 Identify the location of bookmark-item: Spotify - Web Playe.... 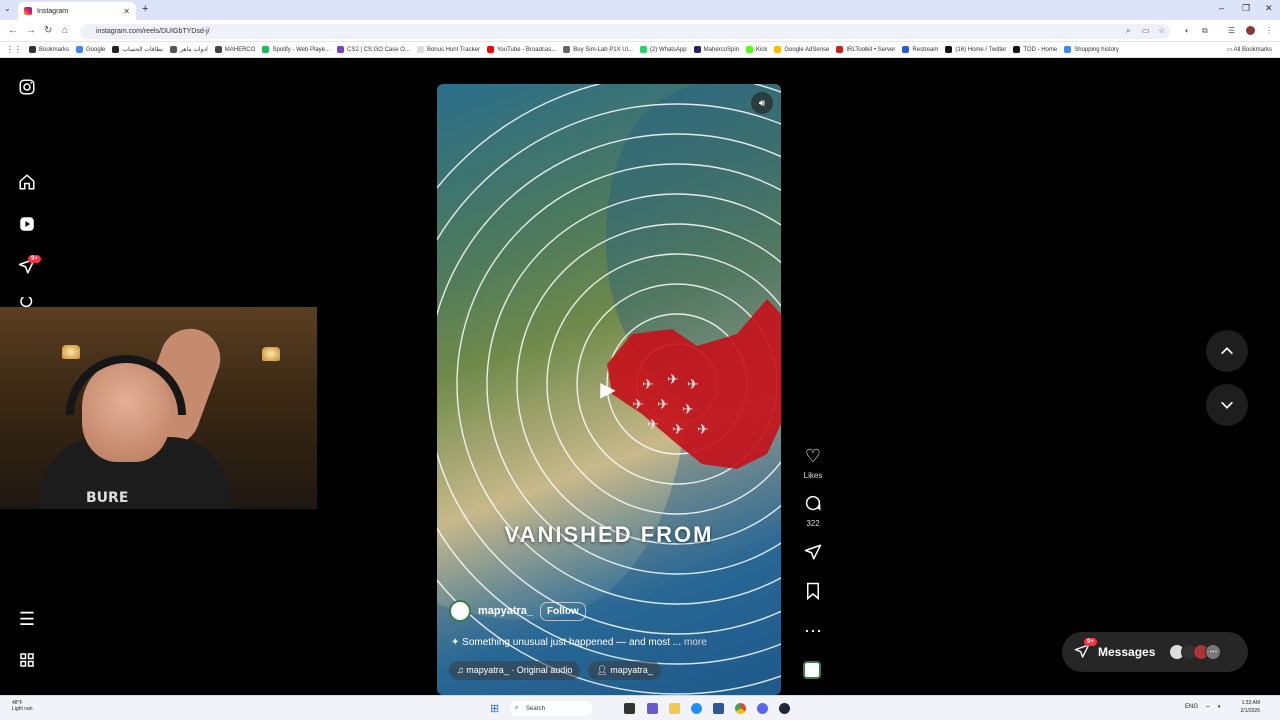
(296, 49).